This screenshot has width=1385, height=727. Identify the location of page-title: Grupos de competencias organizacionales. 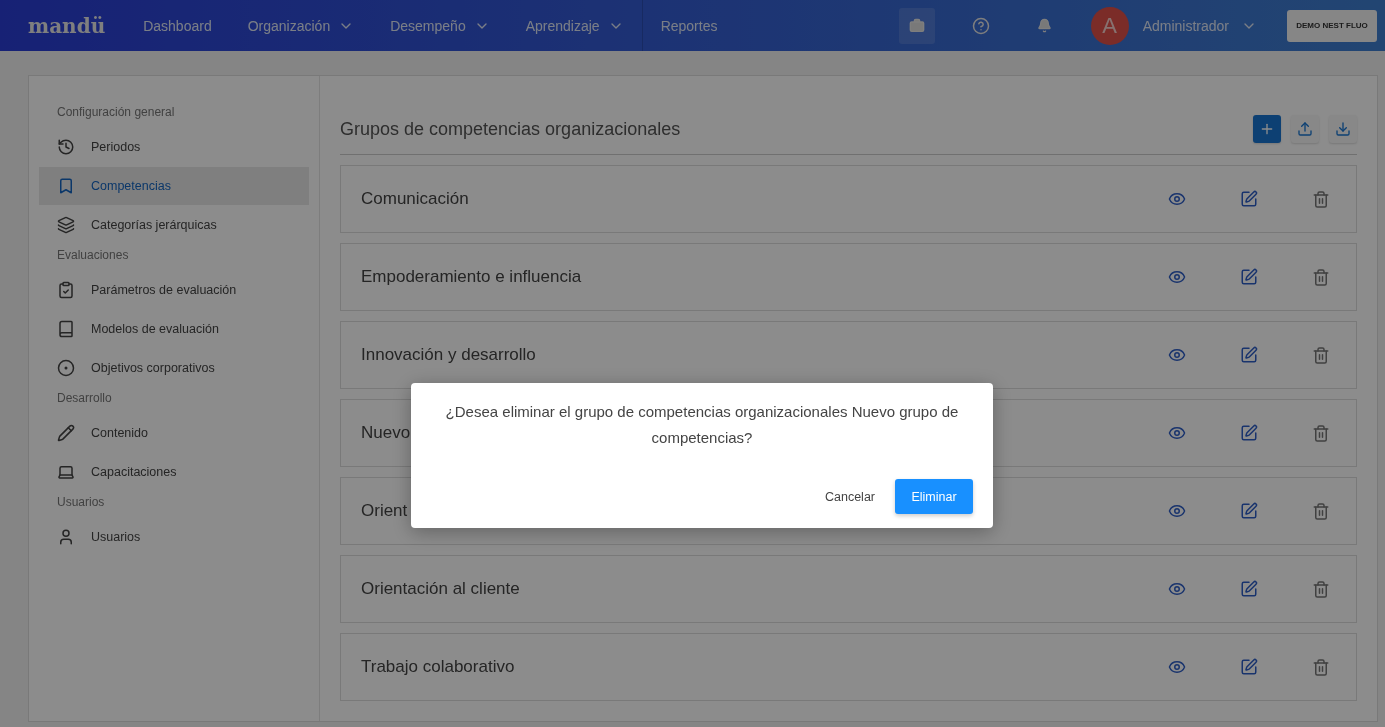
(510, 129).